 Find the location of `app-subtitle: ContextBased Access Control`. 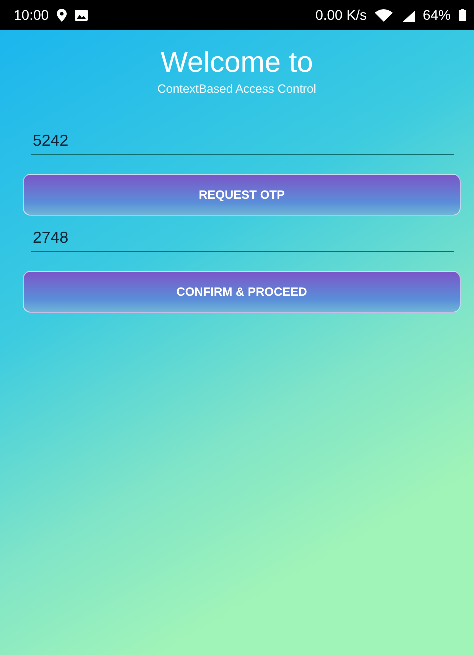

app-subtitle: ContextBased Access Control is located at coordinates (237, 89).